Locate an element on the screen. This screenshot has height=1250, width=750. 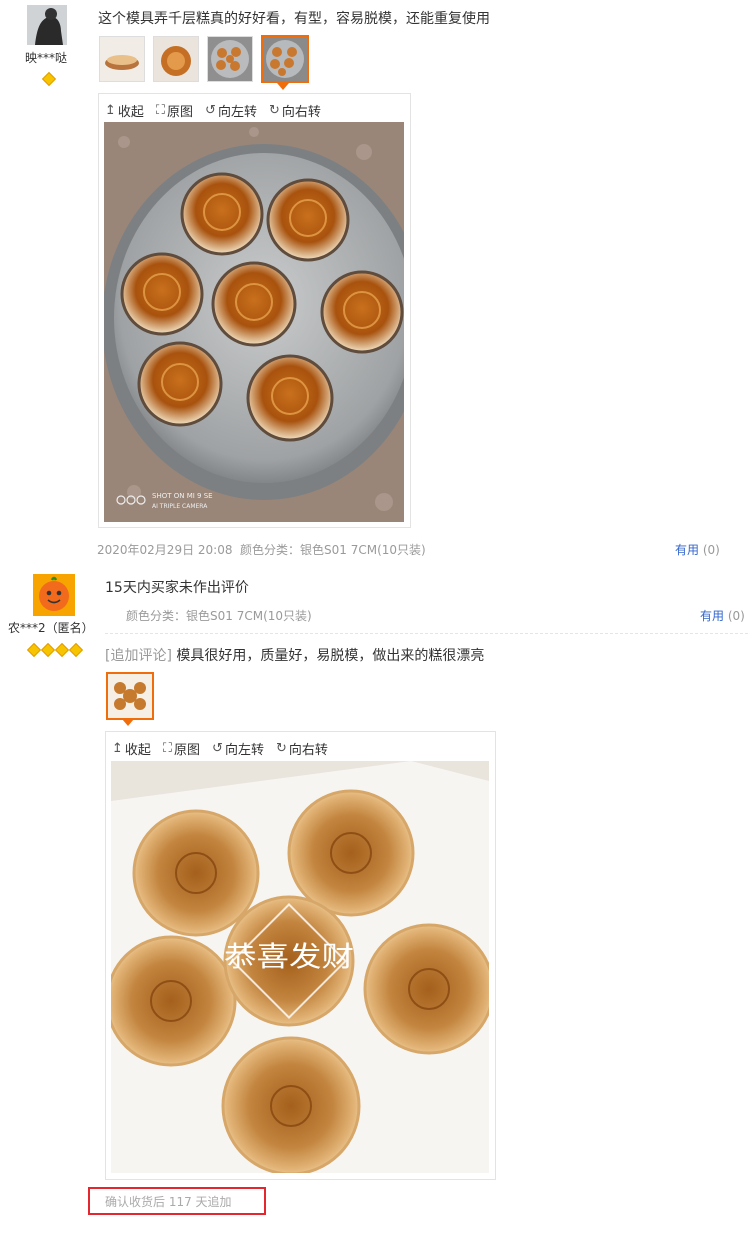
username: 映***哒 is located at coordinates (46, 58).